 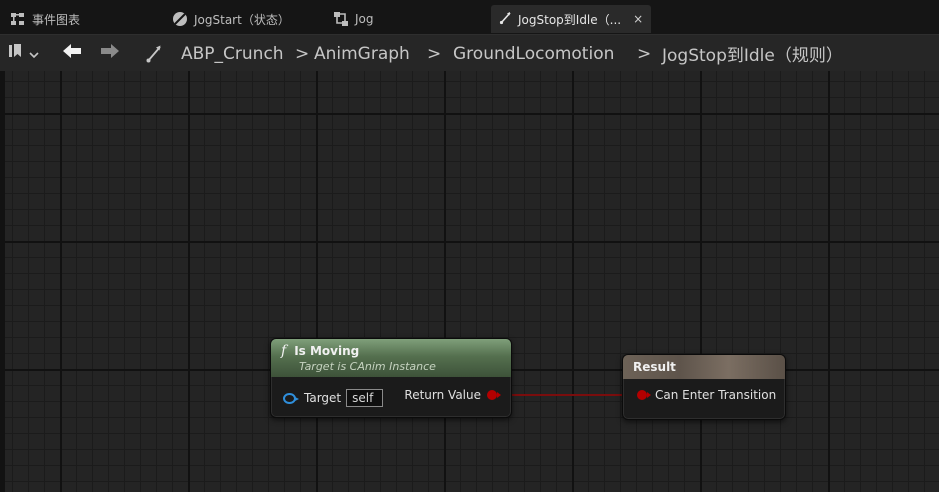 I want to click on tab-label: Jog, so click(x=364, y=19).